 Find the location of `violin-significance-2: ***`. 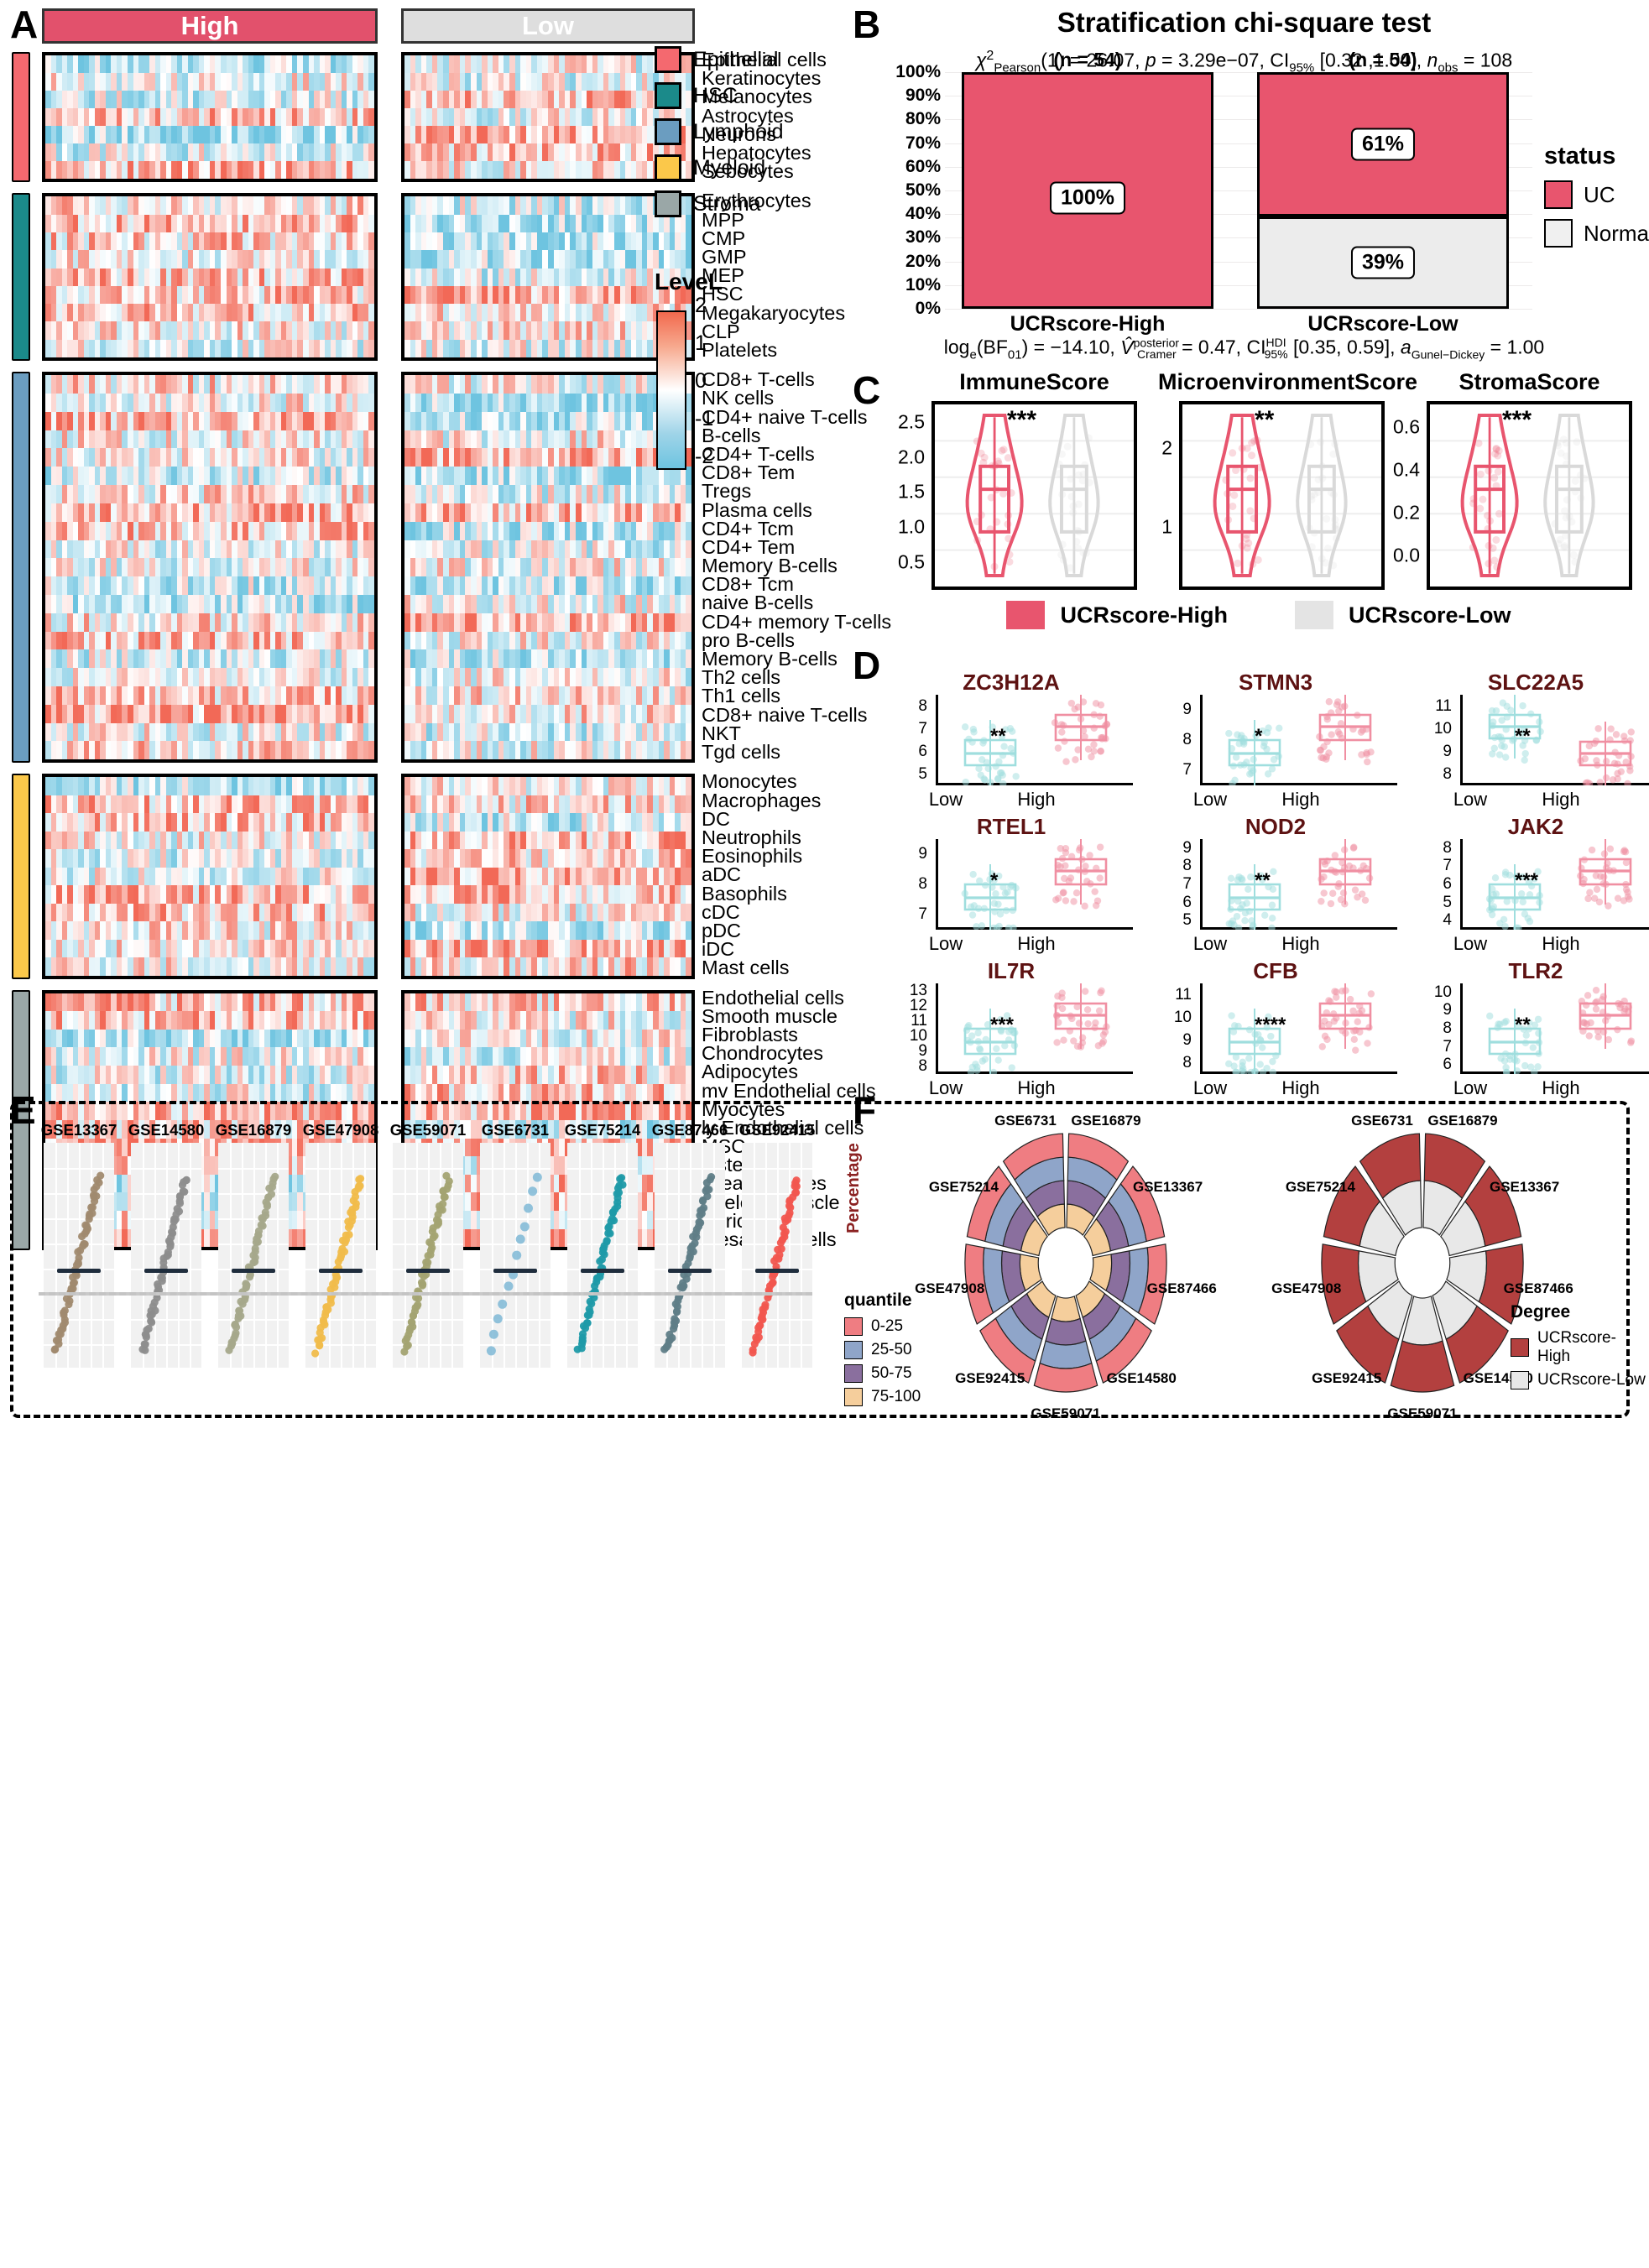

violin-significance-2: *** is located at coordinates (1517, 420).